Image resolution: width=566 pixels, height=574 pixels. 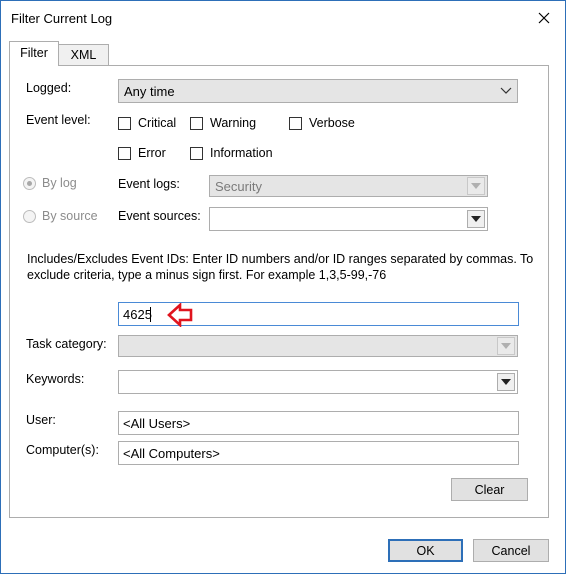 What do you see at coordinates (348, 219) in the screenshot?
I see `event-sources-select` at bounding box center [348, 219].